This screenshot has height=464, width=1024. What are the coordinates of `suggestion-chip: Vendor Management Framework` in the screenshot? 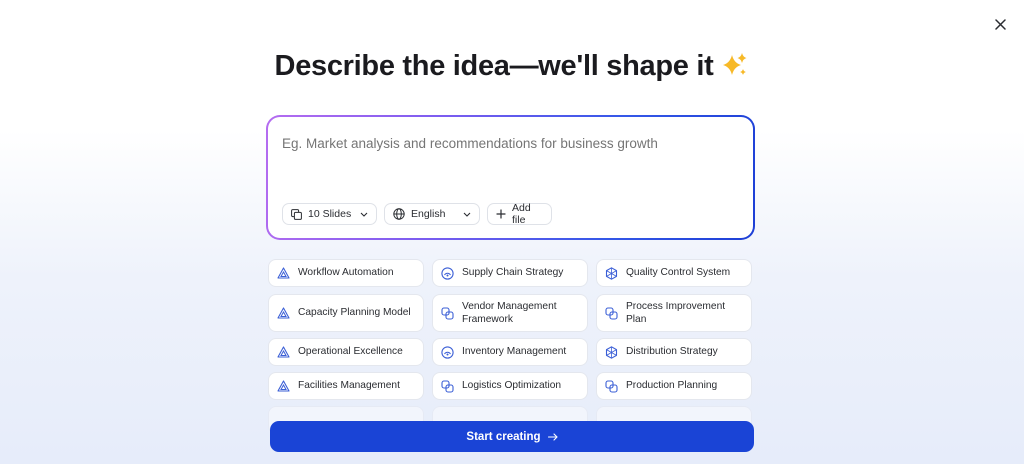 It's located at (510, 313).